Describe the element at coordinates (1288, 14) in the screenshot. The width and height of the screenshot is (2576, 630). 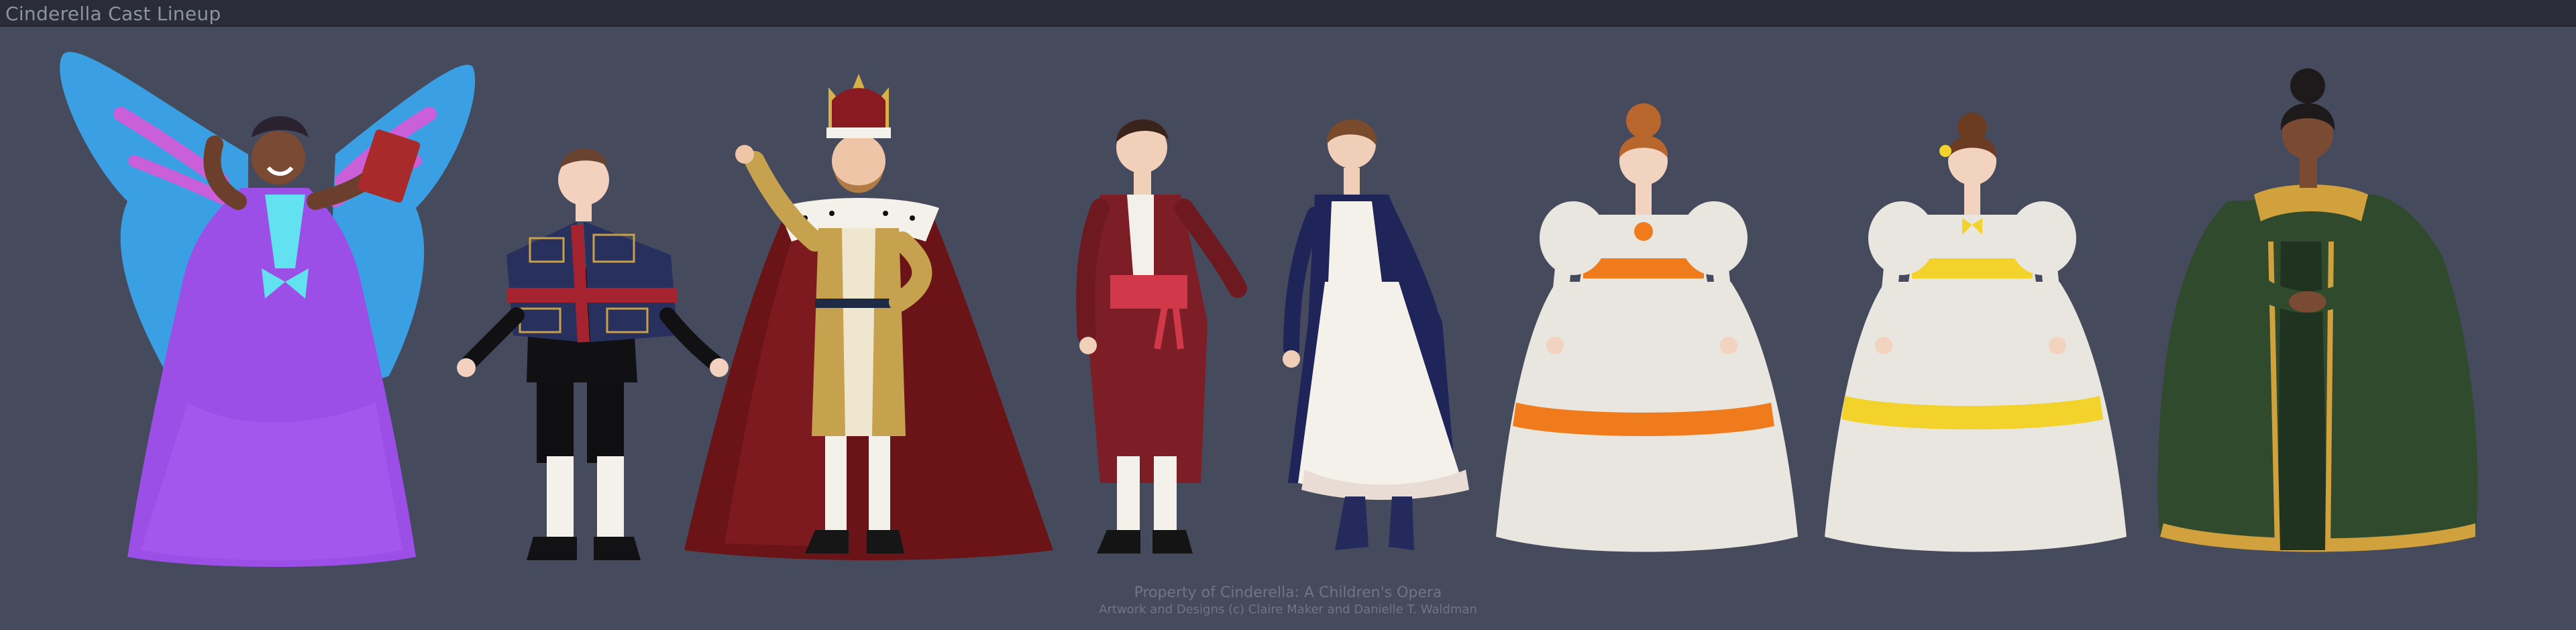
I see `title-bar: Cinderella Cast Lineup` at that location.